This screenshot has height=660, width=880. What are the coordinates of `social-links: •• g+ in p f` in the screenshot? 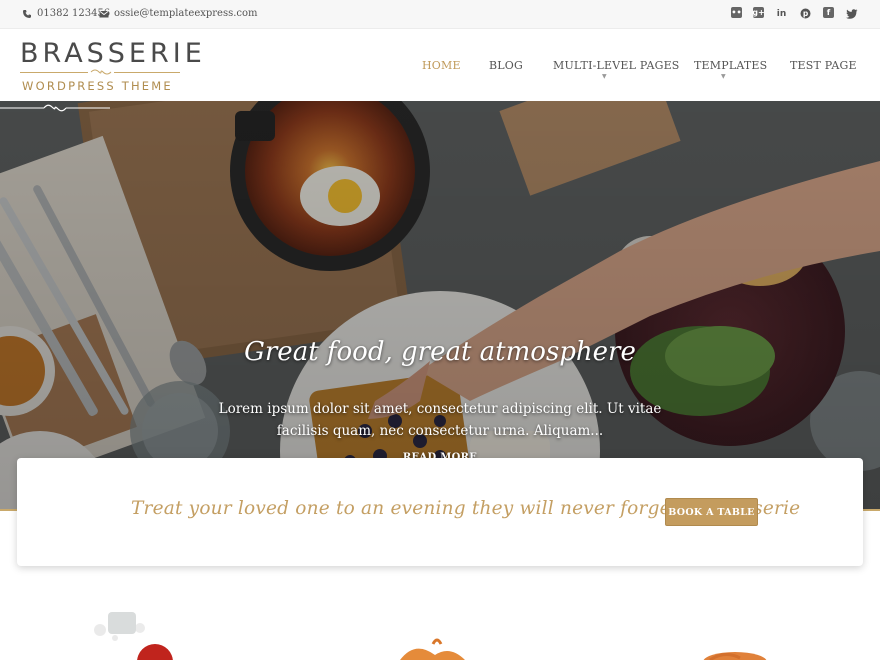 It's located at (794, 13).